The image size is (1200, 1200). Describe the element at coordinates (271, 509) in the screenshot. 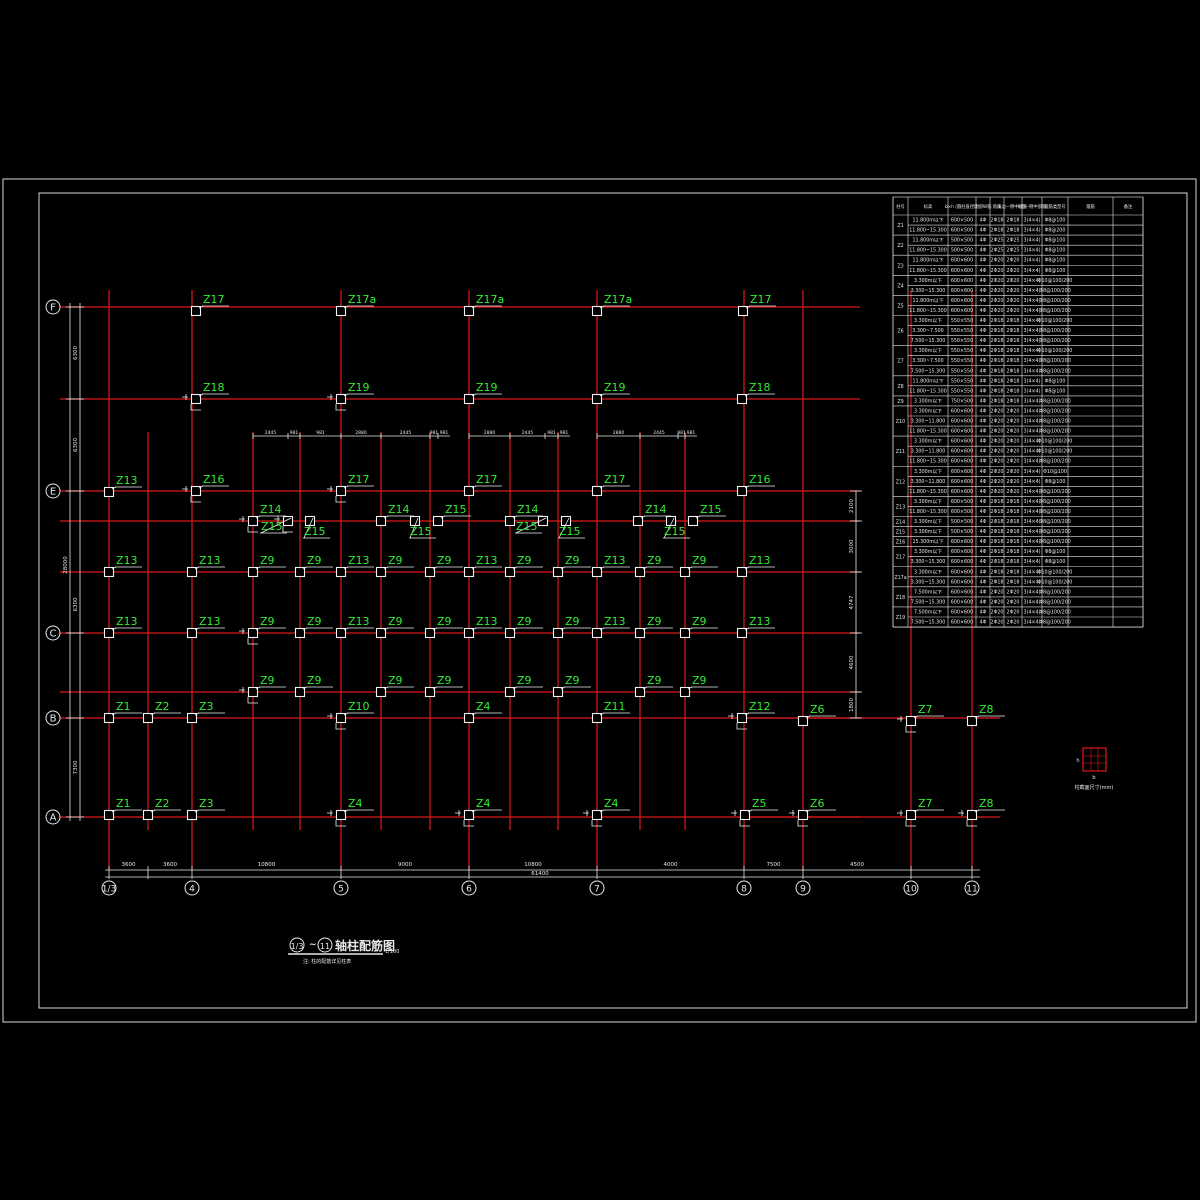

I see `column-label: Z14` at that location.